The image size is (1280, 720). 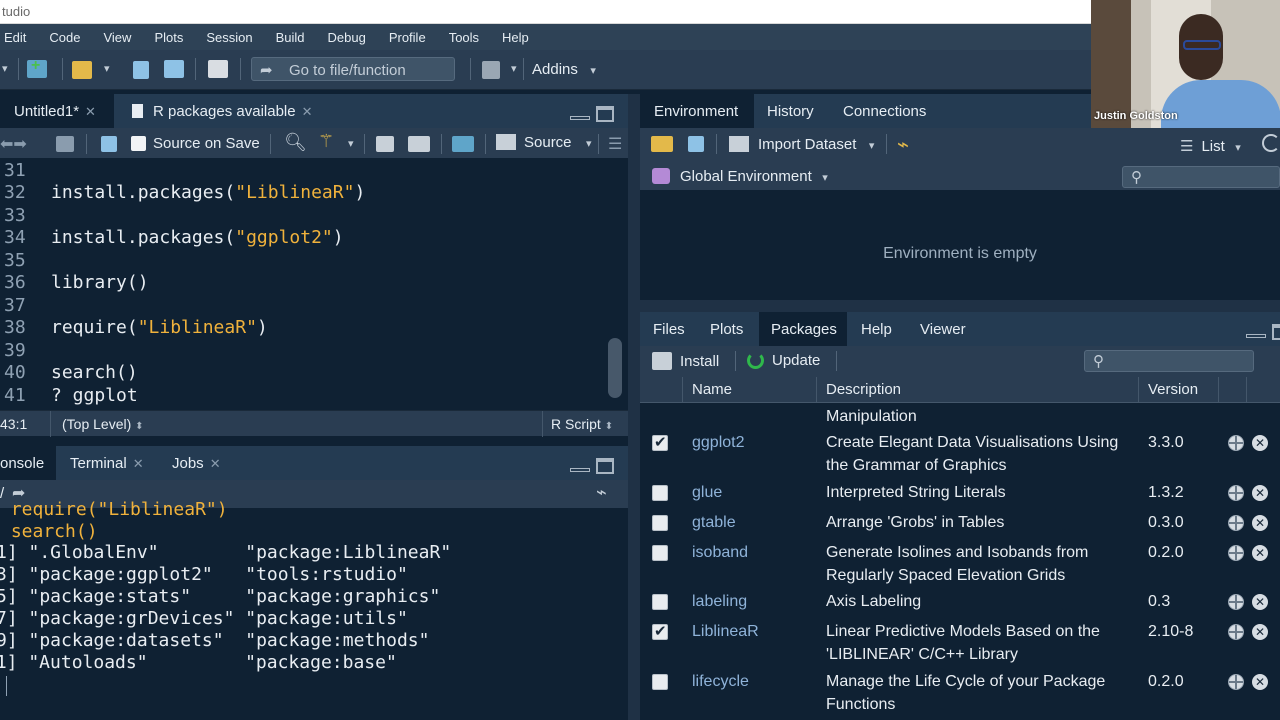 What do you see at coordinates (544, 143) in the screenshot?
I see `source-button: Source ▾` at bounding box center [544, 143].